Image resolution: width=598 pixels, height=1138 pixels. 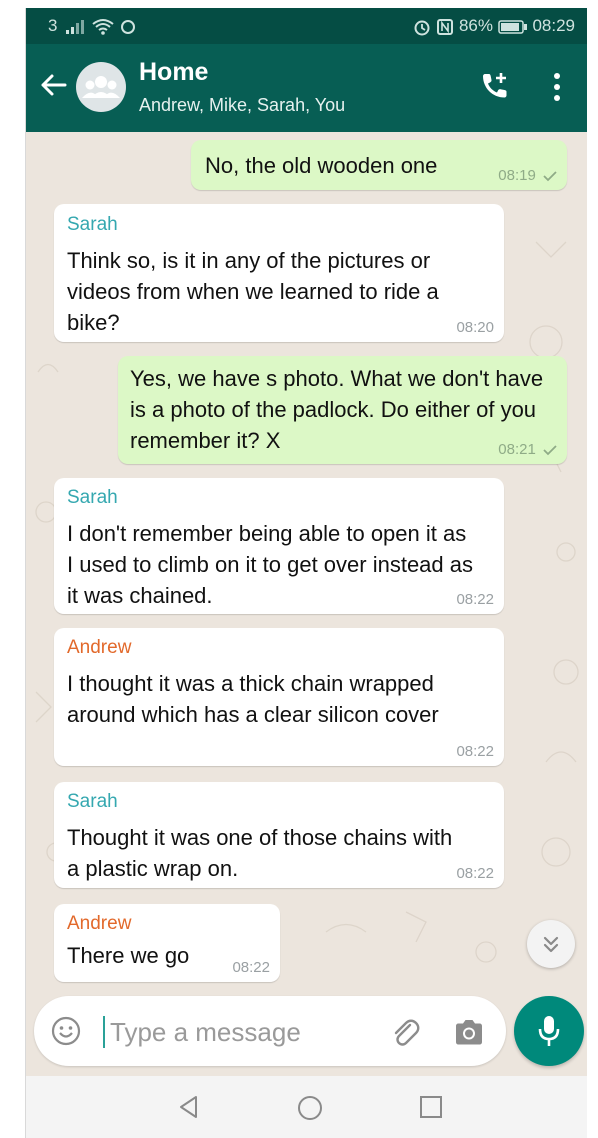 What do you see at coordinates (242, 105) in the screenshot?
I see `chat-participants: Andrew, Mike, Sarah, You` at bounding box center [242, 105].